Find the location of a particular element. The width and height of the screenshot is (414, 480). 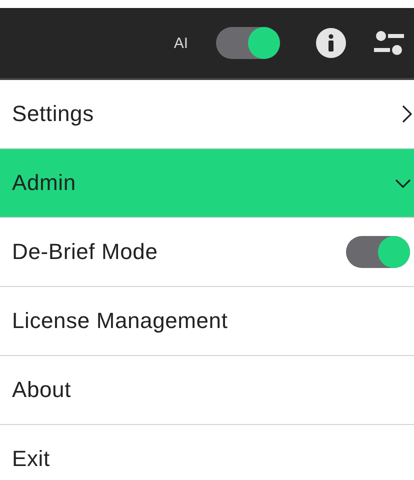

info-icon is located at coordinates (331, 43).